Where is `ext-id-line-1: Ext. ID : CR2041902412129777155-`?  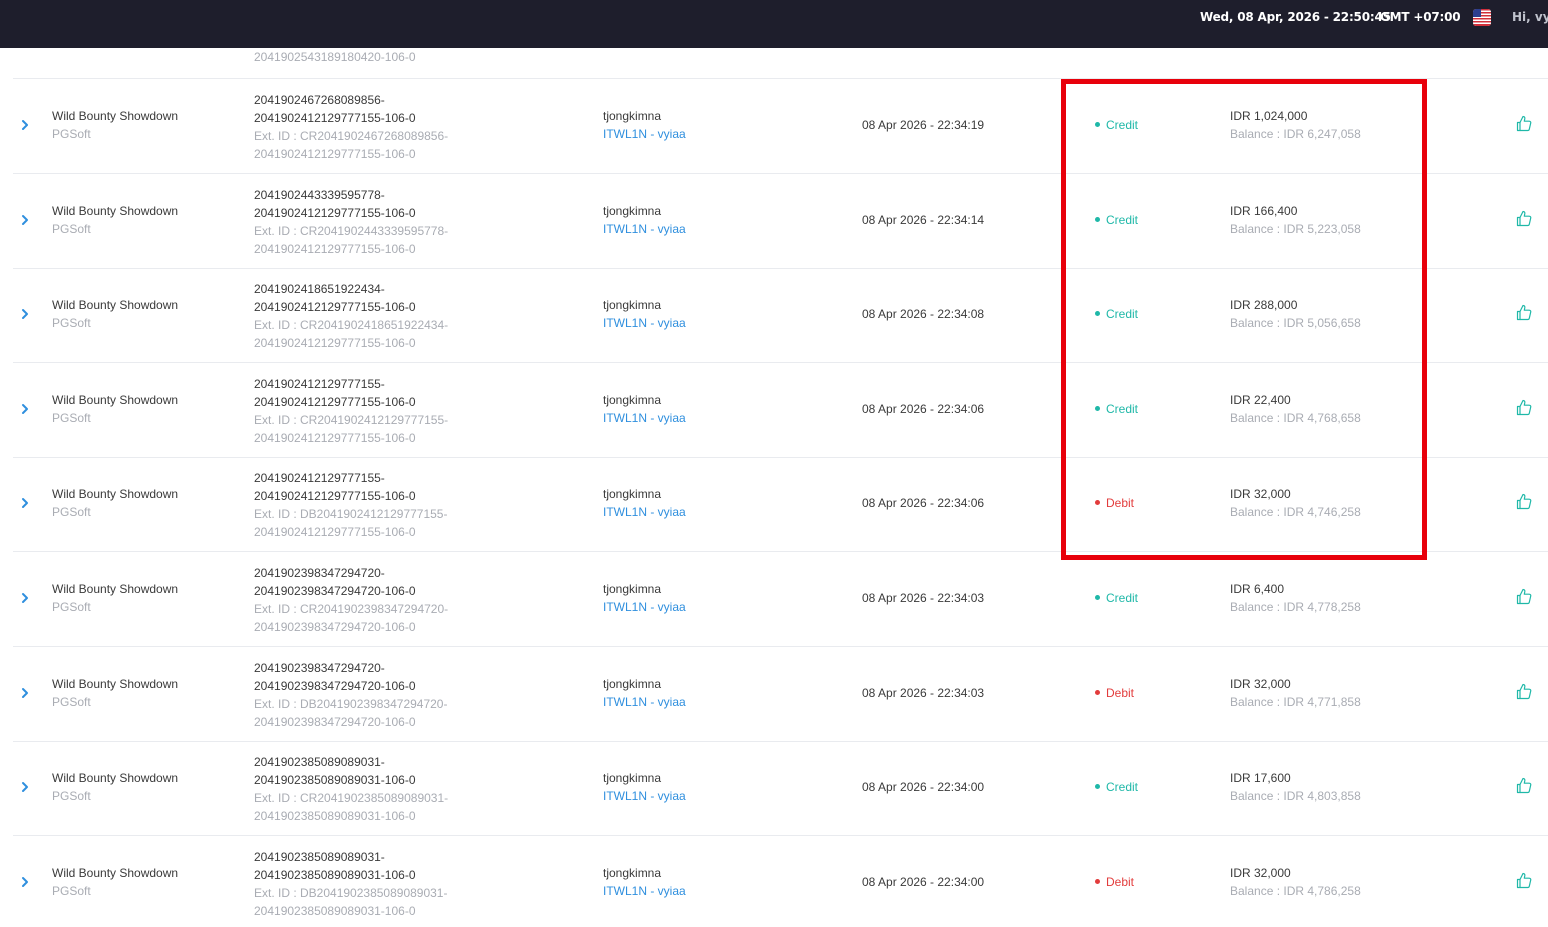 ext-id-line-1: Ext. ID : CR2041902412129777155- is located at coordinates (351, 419).